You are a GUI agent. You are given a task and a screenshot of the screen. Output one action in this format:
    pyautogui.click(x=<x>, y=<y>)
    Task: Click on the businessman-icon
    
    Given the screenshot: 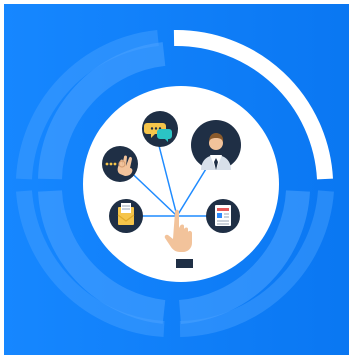 What is the action you would take?
    pyautogui.click(x=216, y=145)
    